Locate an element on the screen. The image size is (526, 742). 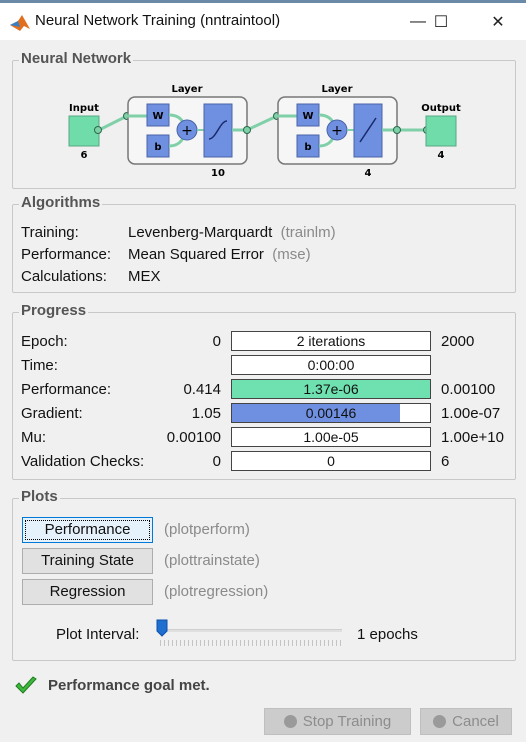
layer1-bias-label: b is located at coordinates (157, 147).